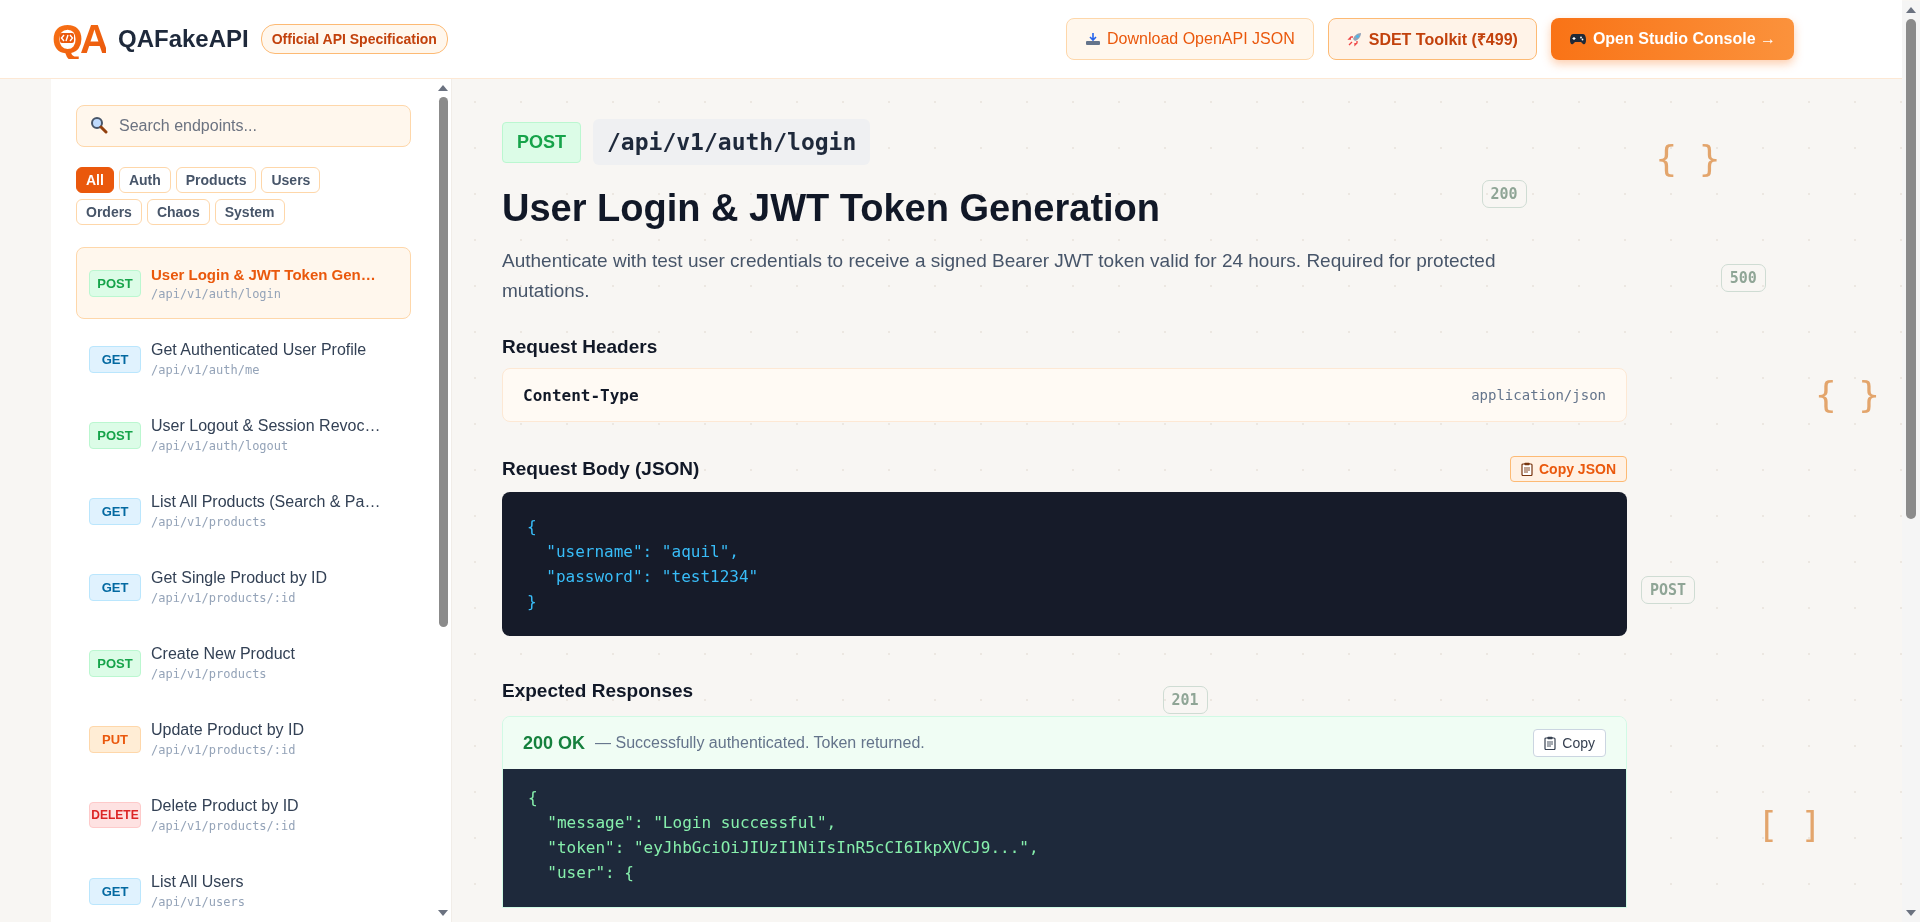 This screenshot has width=1920, height=922. What do you see at coordinates (652, 577) in the screenshot?
I see `code-line: "password": "test1234"` at bounding box center [652, 577].